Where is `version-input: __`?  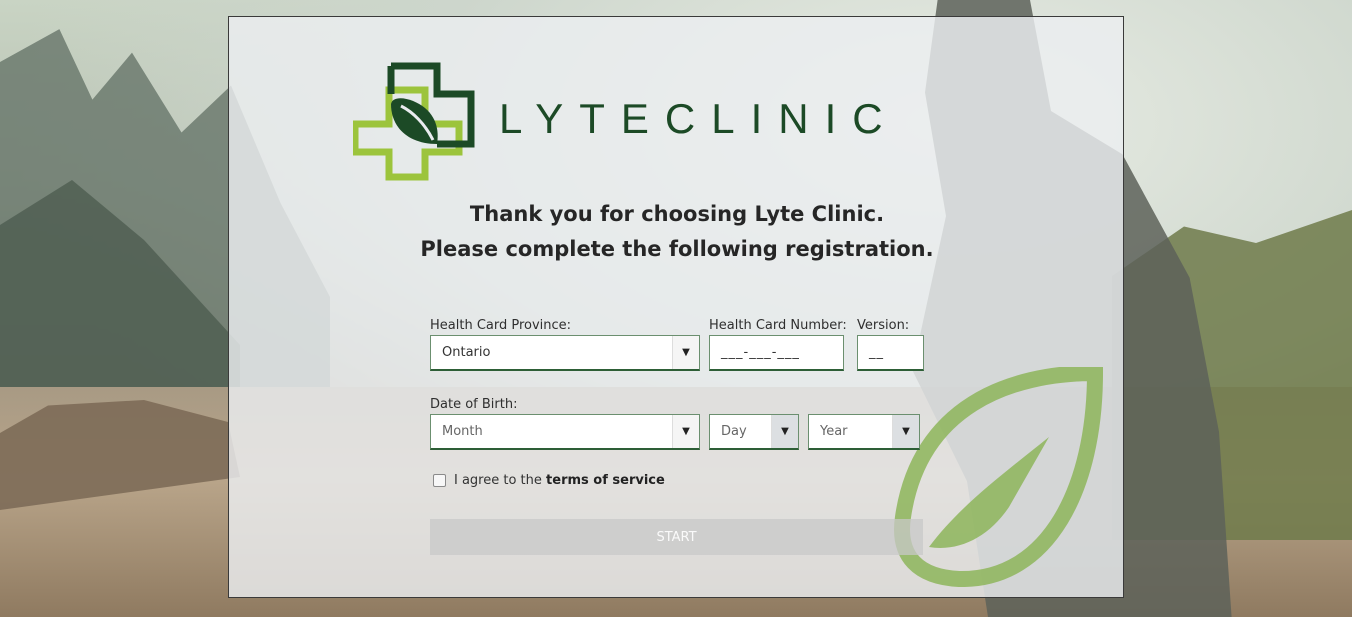 version-input: __ is located at coordinates (890, 353).